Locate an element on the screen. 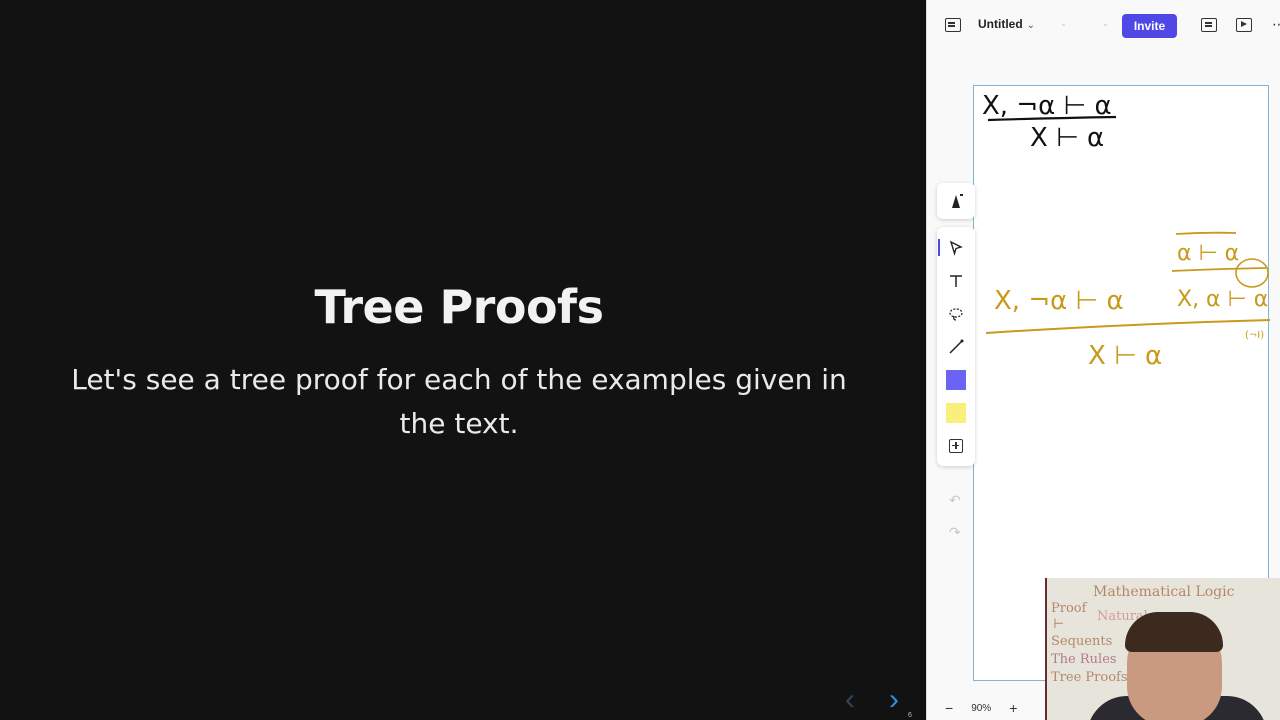 The width and height of the screenshot is (1280, 720). pen-tool is located at coordinates (956, 201).